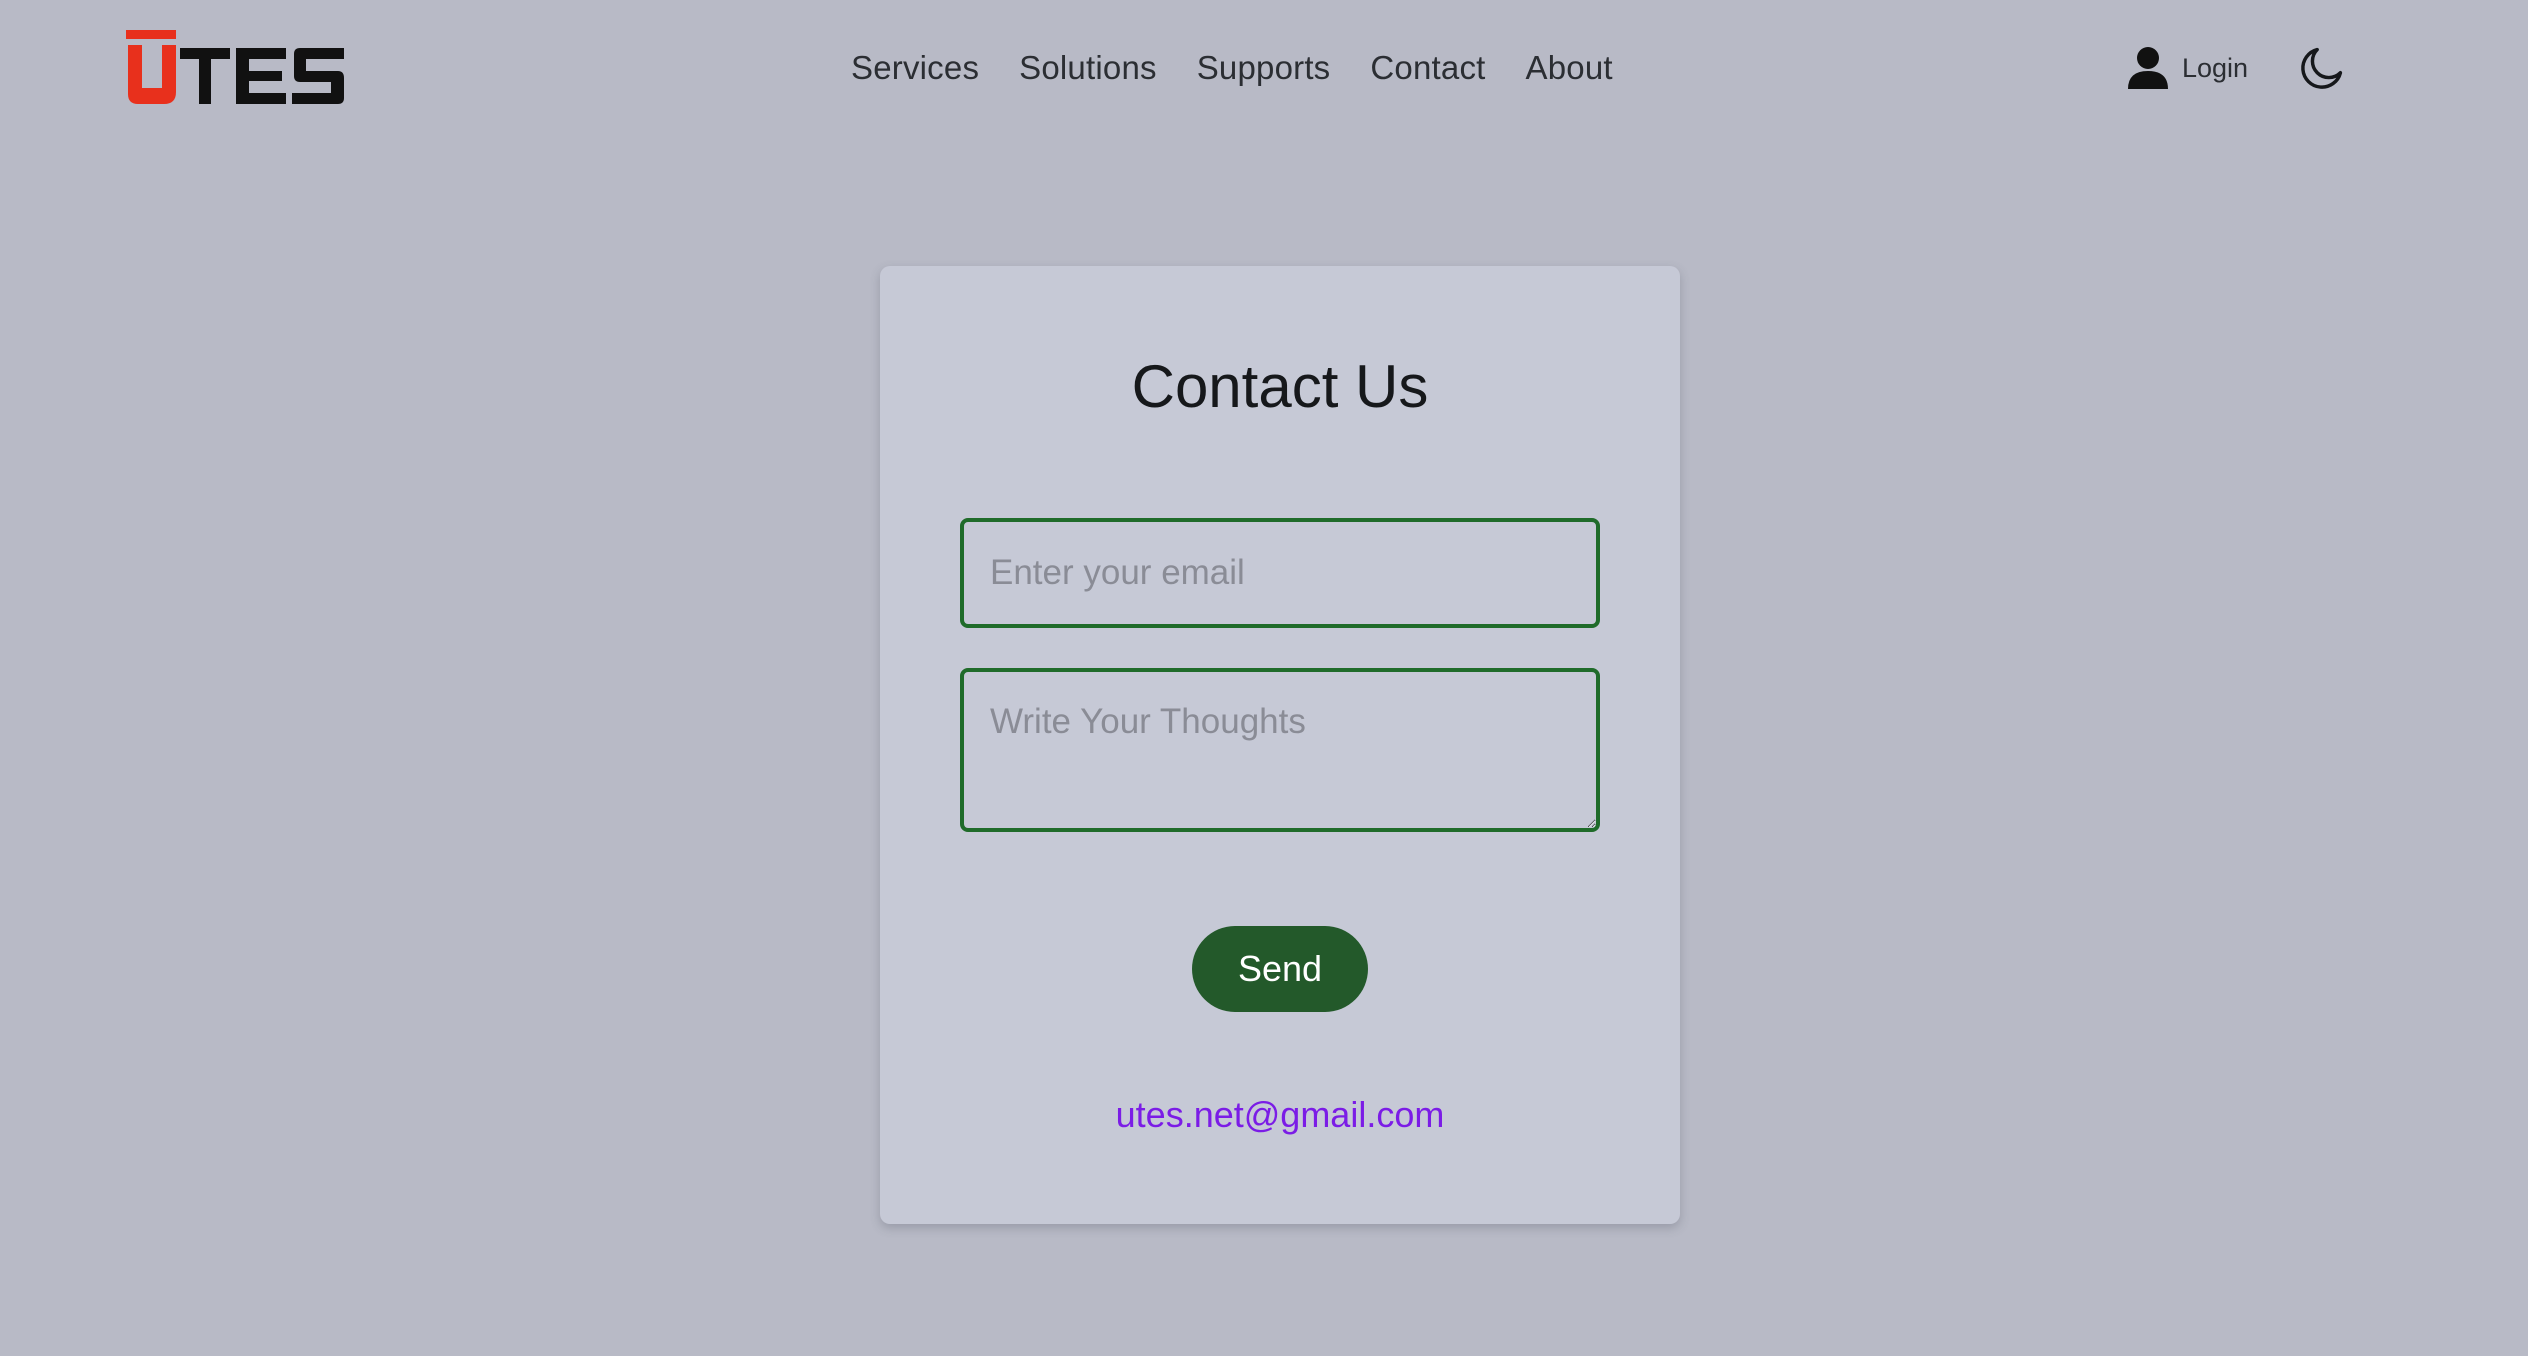  Describe the element at coordinates (1569, 68) in the screenshot. I see `nav-link-about: About` at that location.